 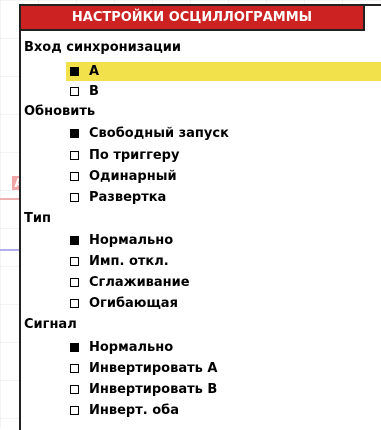 I want to click on option-label: Огибающая, so click(x=133, y=303).